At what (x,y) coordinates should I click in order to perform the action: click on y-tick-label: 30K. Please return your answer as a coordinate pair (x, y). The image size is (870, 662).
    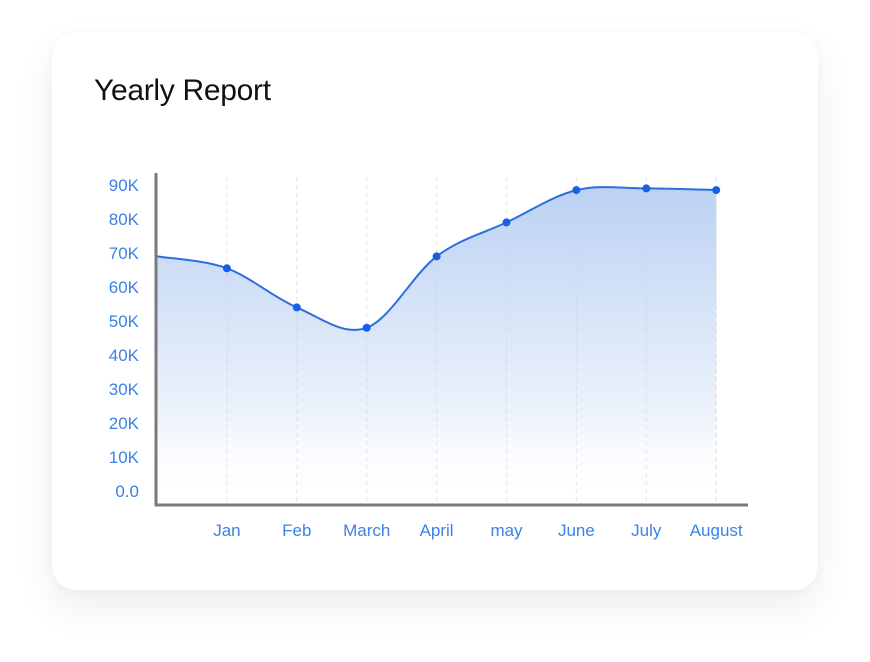
    Looking at the image, I should click on (124, 389).